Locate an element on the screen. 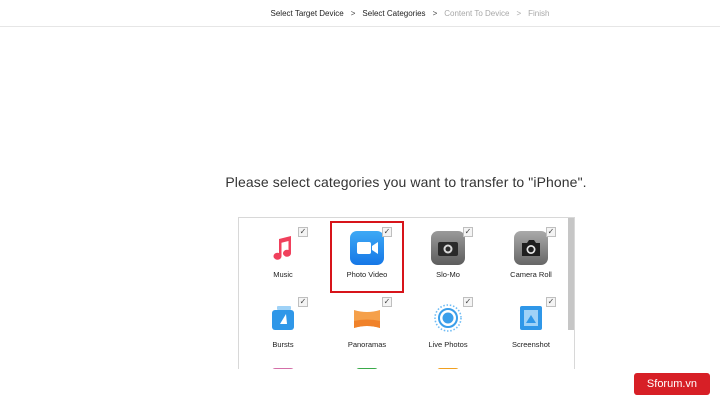  category-camera-roll: ✓ Camera Roll is located at coordinates (531, 257).